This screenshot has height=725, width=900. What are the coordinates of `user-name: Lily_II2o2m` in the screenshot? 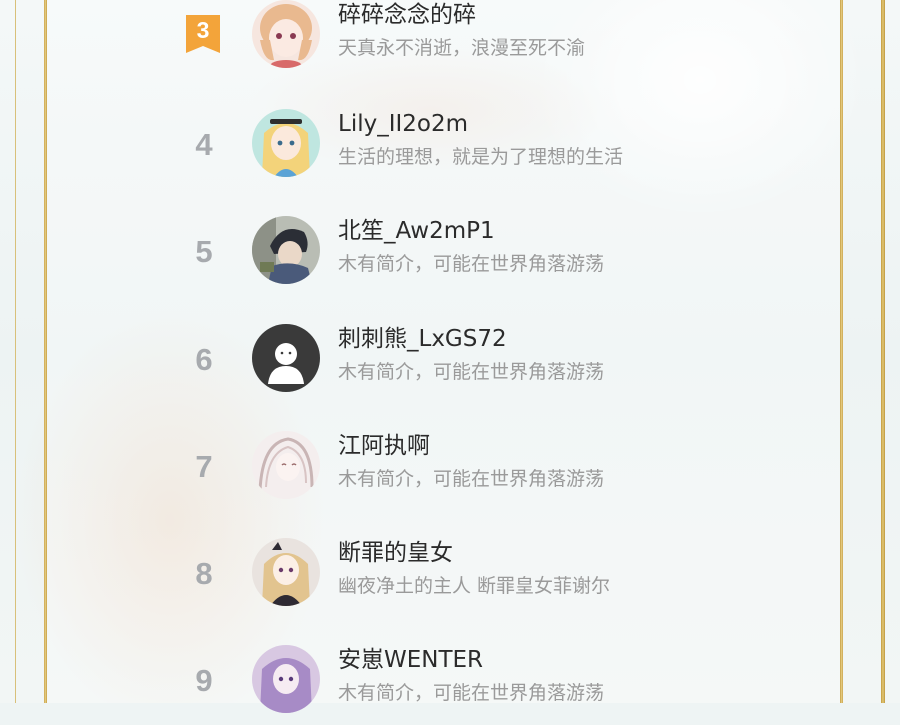 It's located at (403, 124).